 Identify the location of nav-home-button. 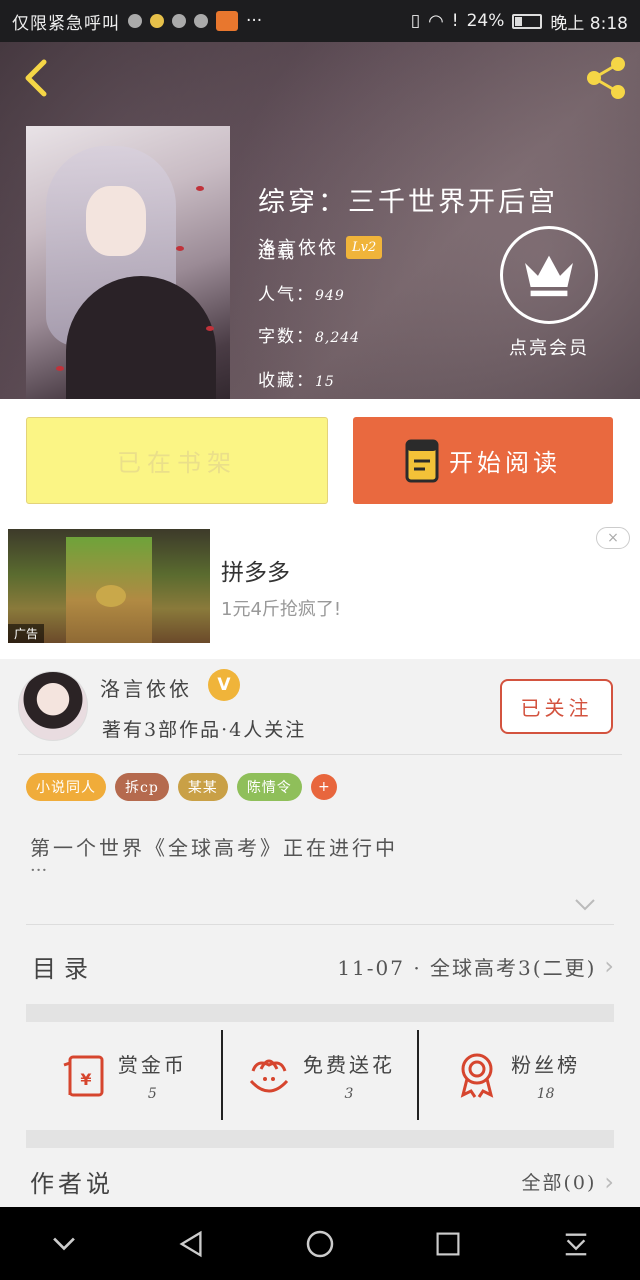
(320, 1244).